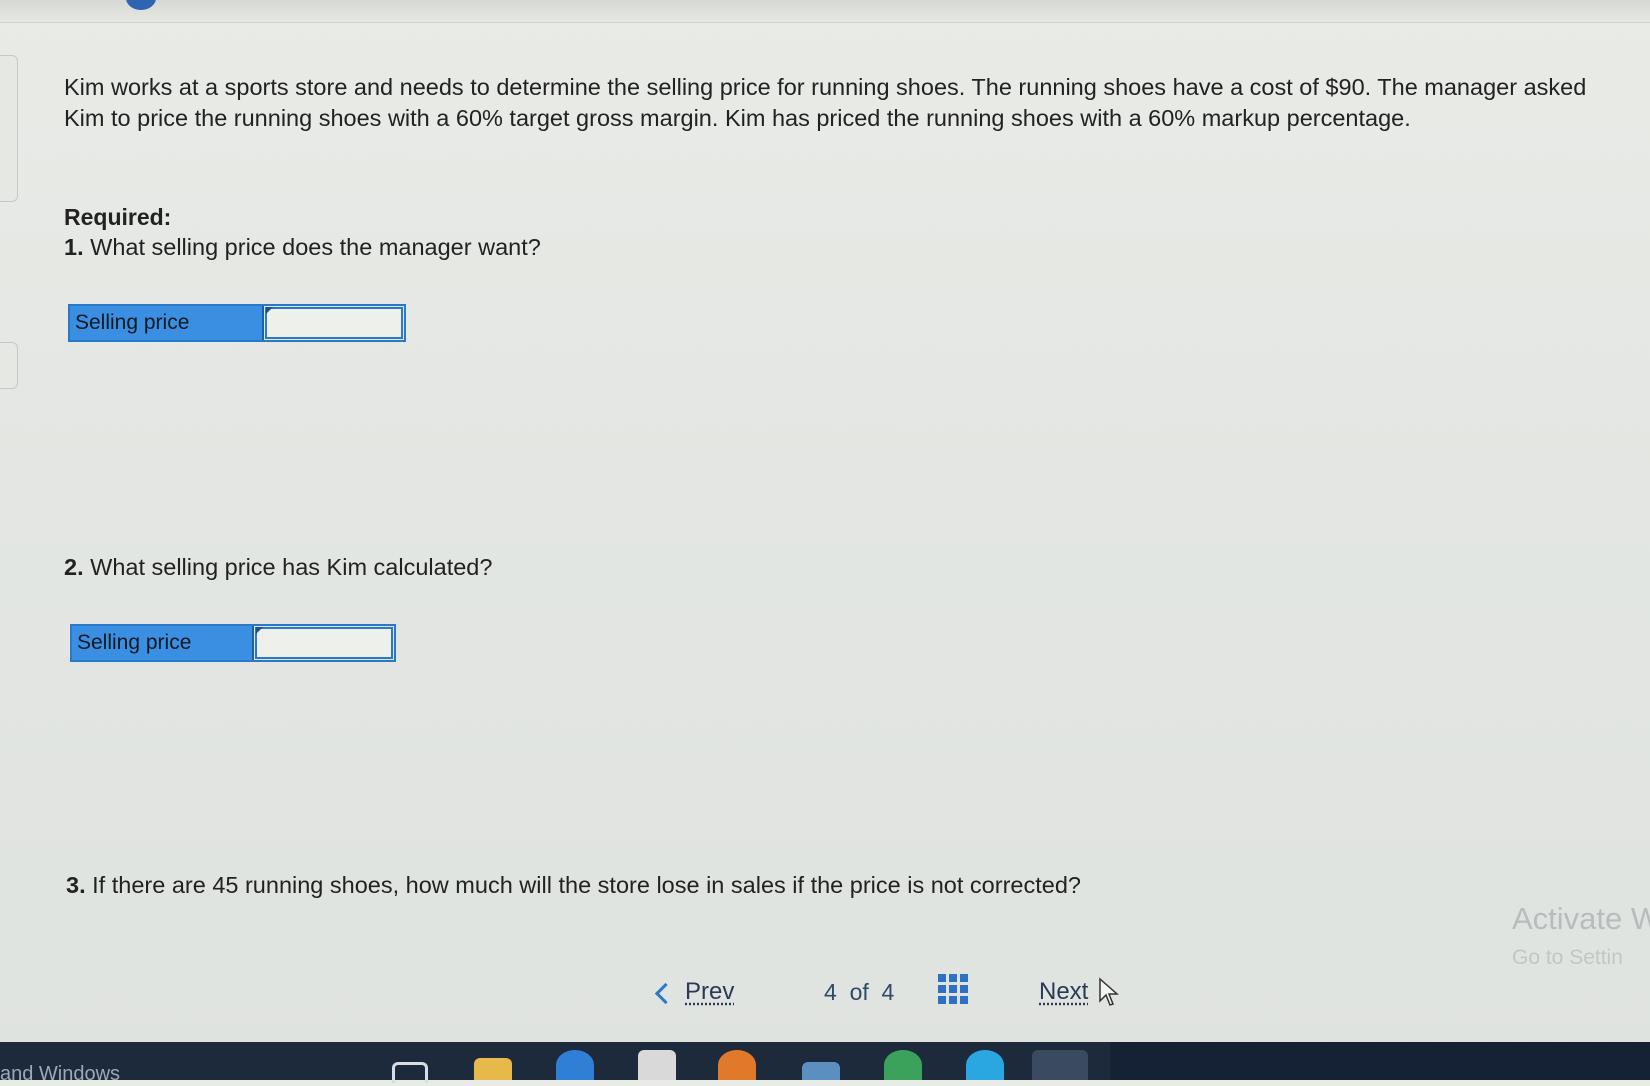 This screenshot has height=1086, width=1650. What do you see at coordinates (493, 1069) in the screenshot?
I see `file-explorer-icon` at bounding box center [493, 1069].